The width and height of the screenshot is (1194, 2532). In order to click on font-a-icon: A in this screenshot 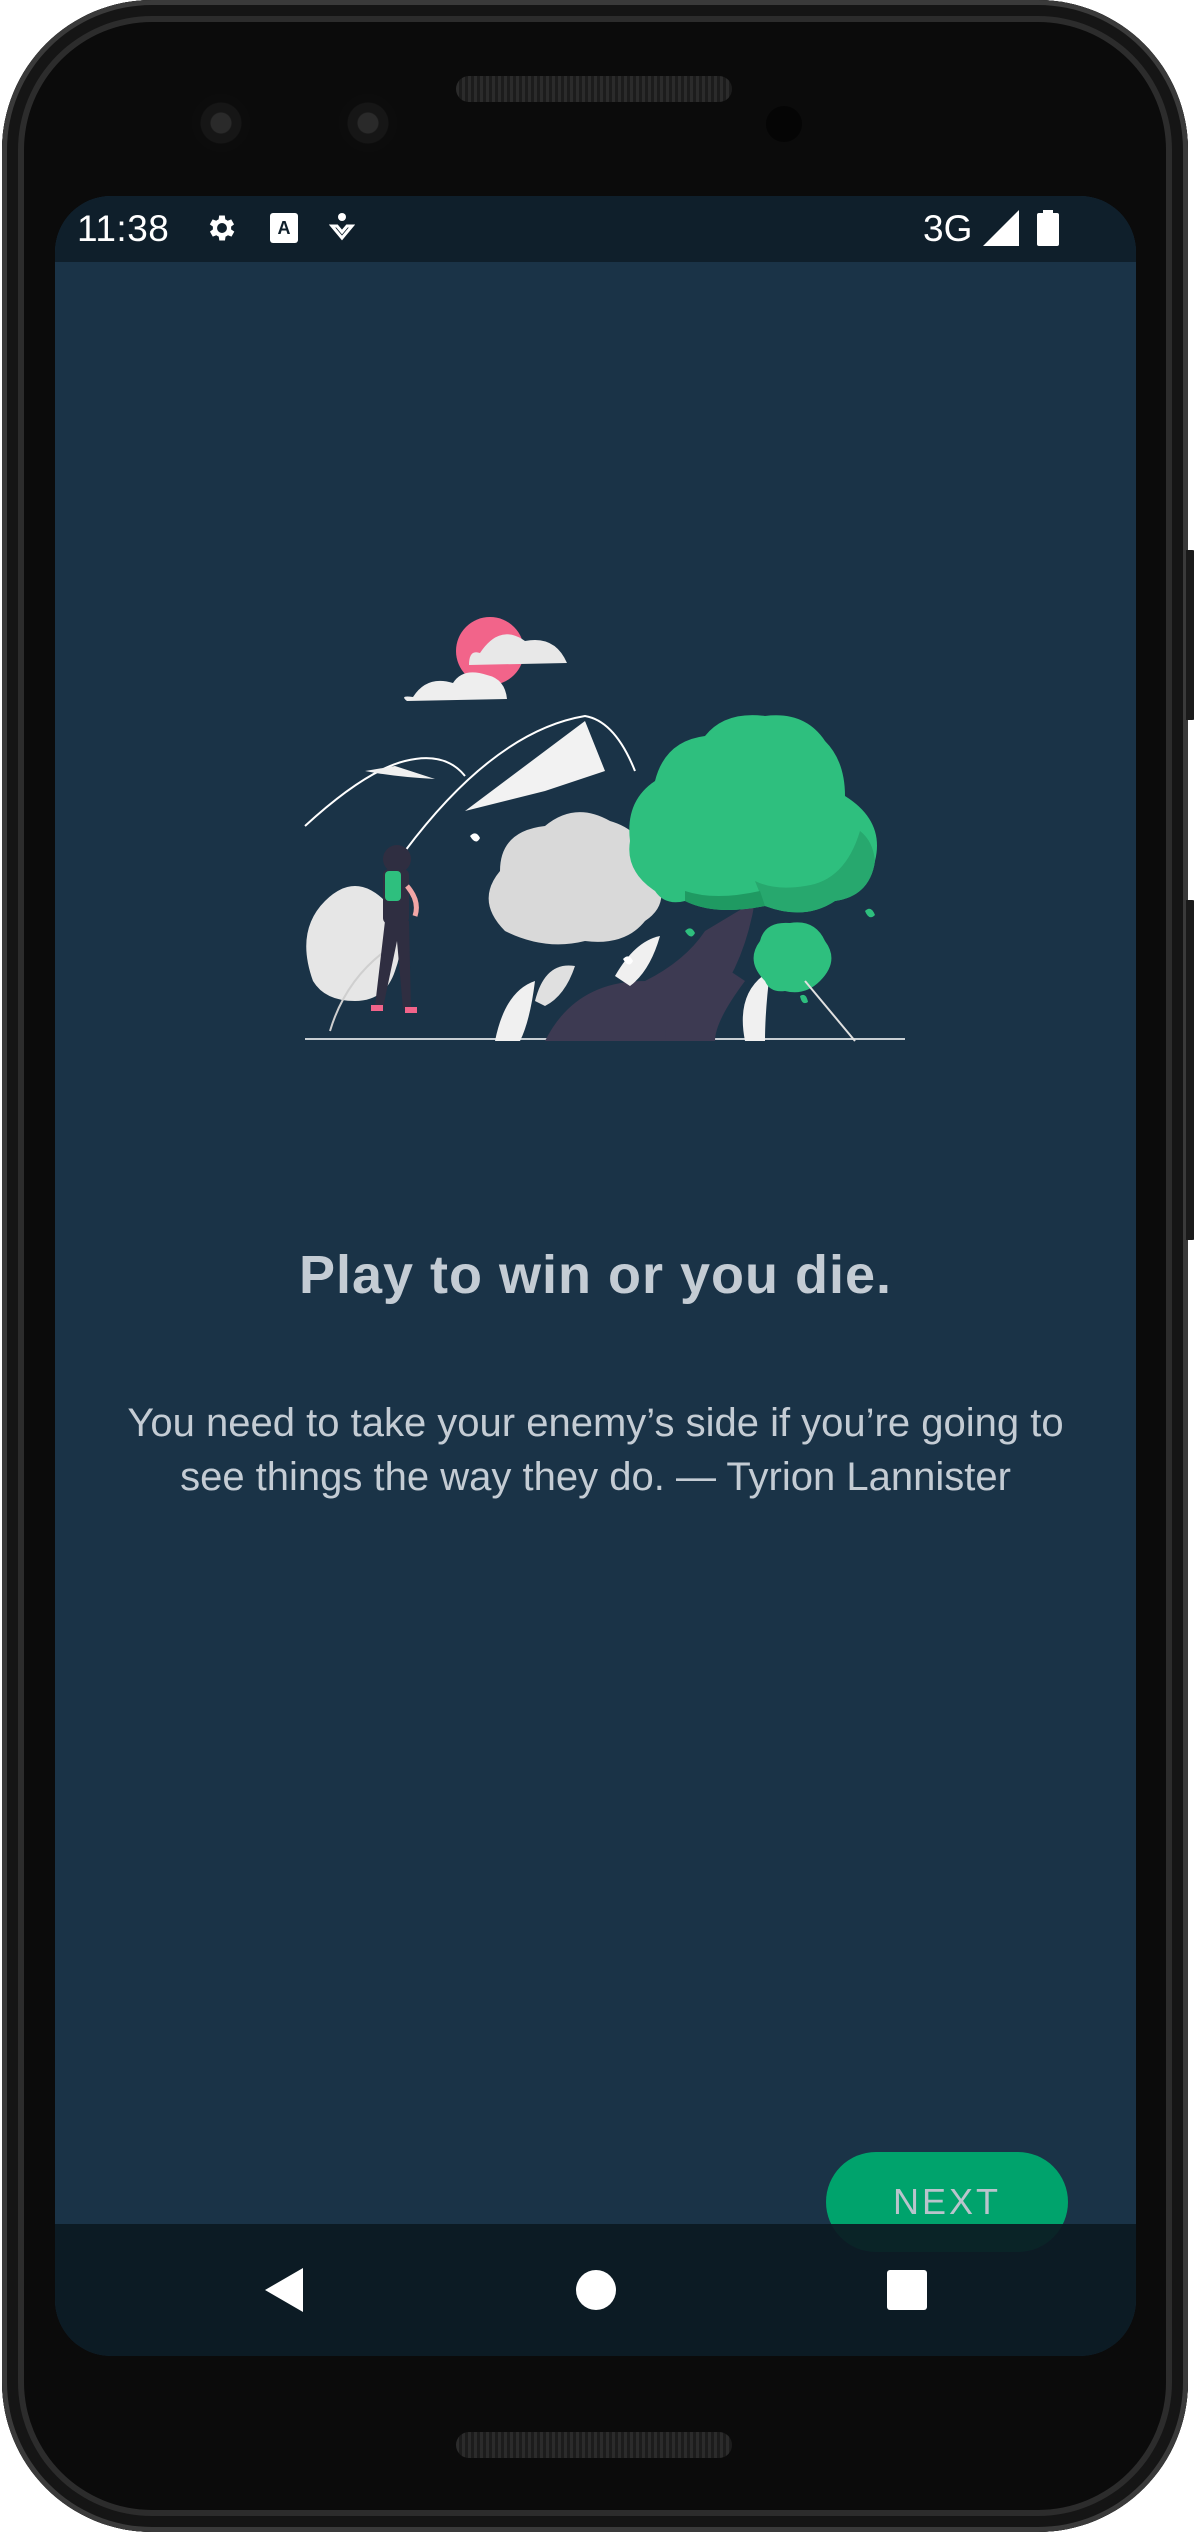, I will do `click(284, 228)`.